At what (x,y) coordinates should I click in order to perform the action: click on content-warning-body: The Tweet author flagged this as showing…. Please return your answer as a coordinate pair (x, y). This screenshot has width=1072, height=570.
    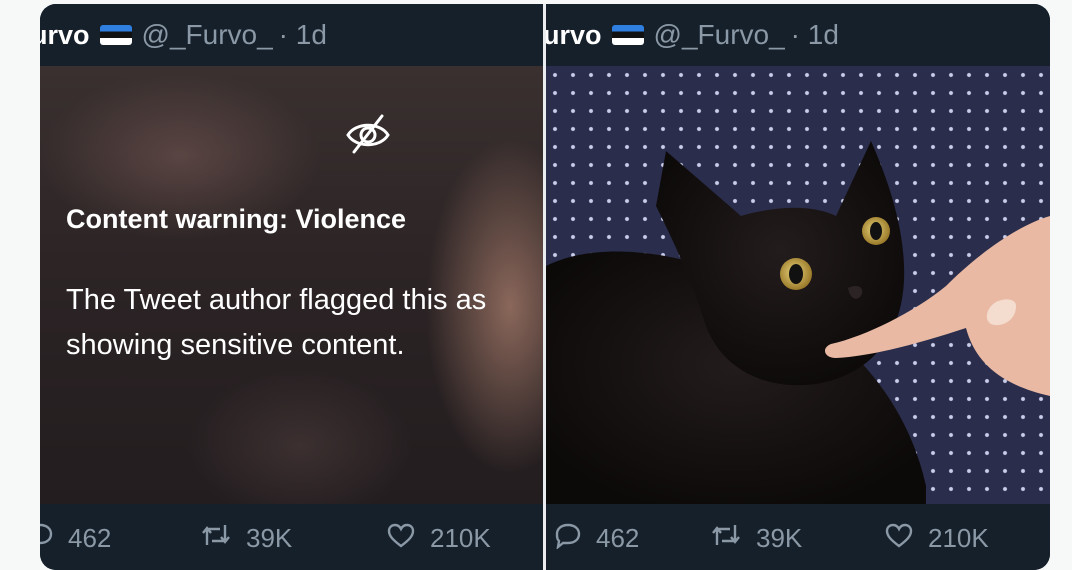
    Looking at the image, I should click on (276, 322).